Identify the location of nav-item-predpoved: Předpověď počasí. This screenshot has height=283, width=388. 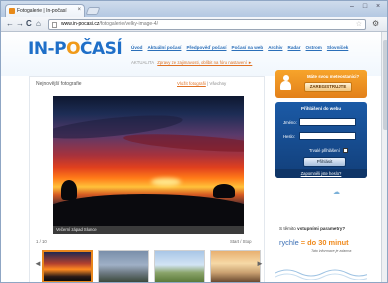
(206, 49).